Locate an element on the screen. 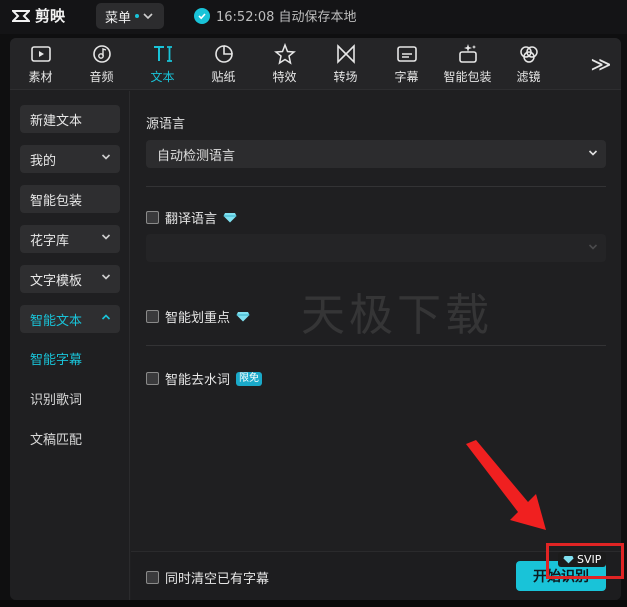  app-logo: 剪映 is located at coordinates (38, 15).